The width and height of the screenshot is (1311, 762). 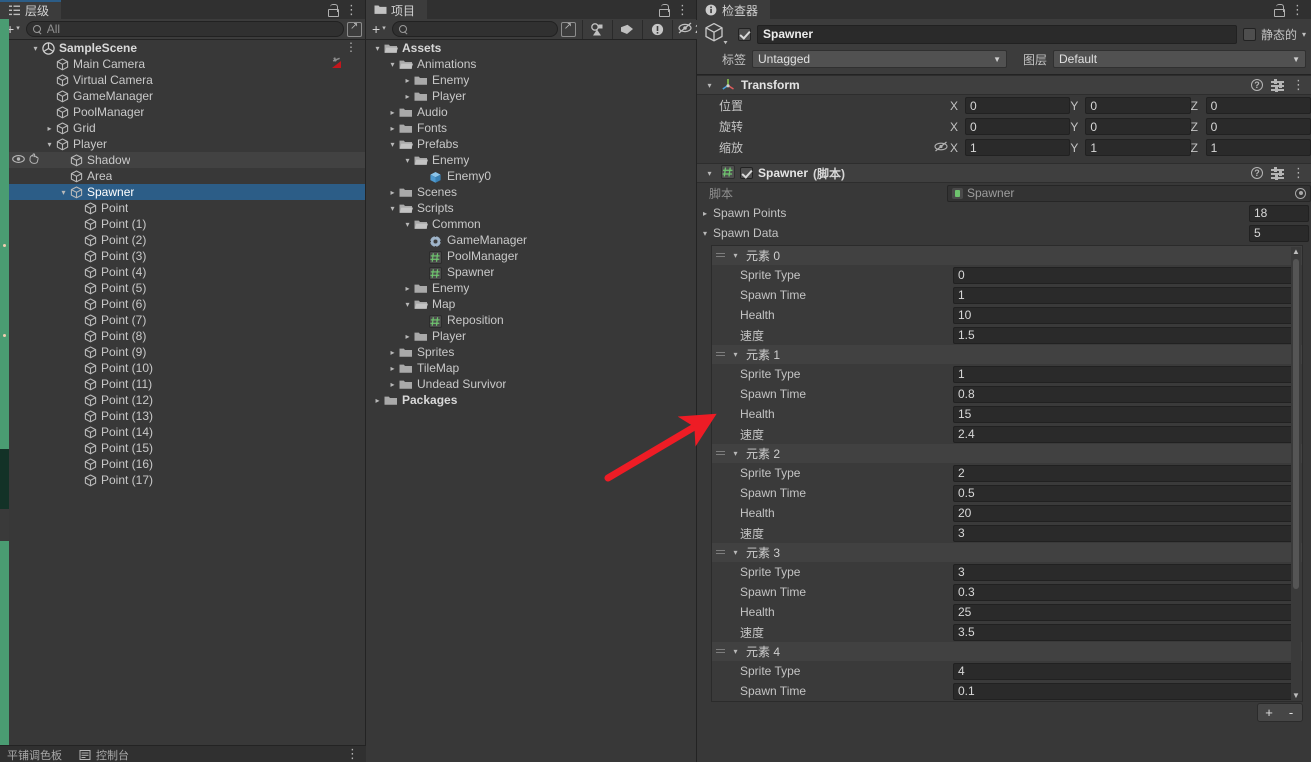 What do you see at coordinates (182, 96) in the screenshot?
I see `hierarchy-item-gamemanager: ▸ GameManager` at bounding box center [182, 96].